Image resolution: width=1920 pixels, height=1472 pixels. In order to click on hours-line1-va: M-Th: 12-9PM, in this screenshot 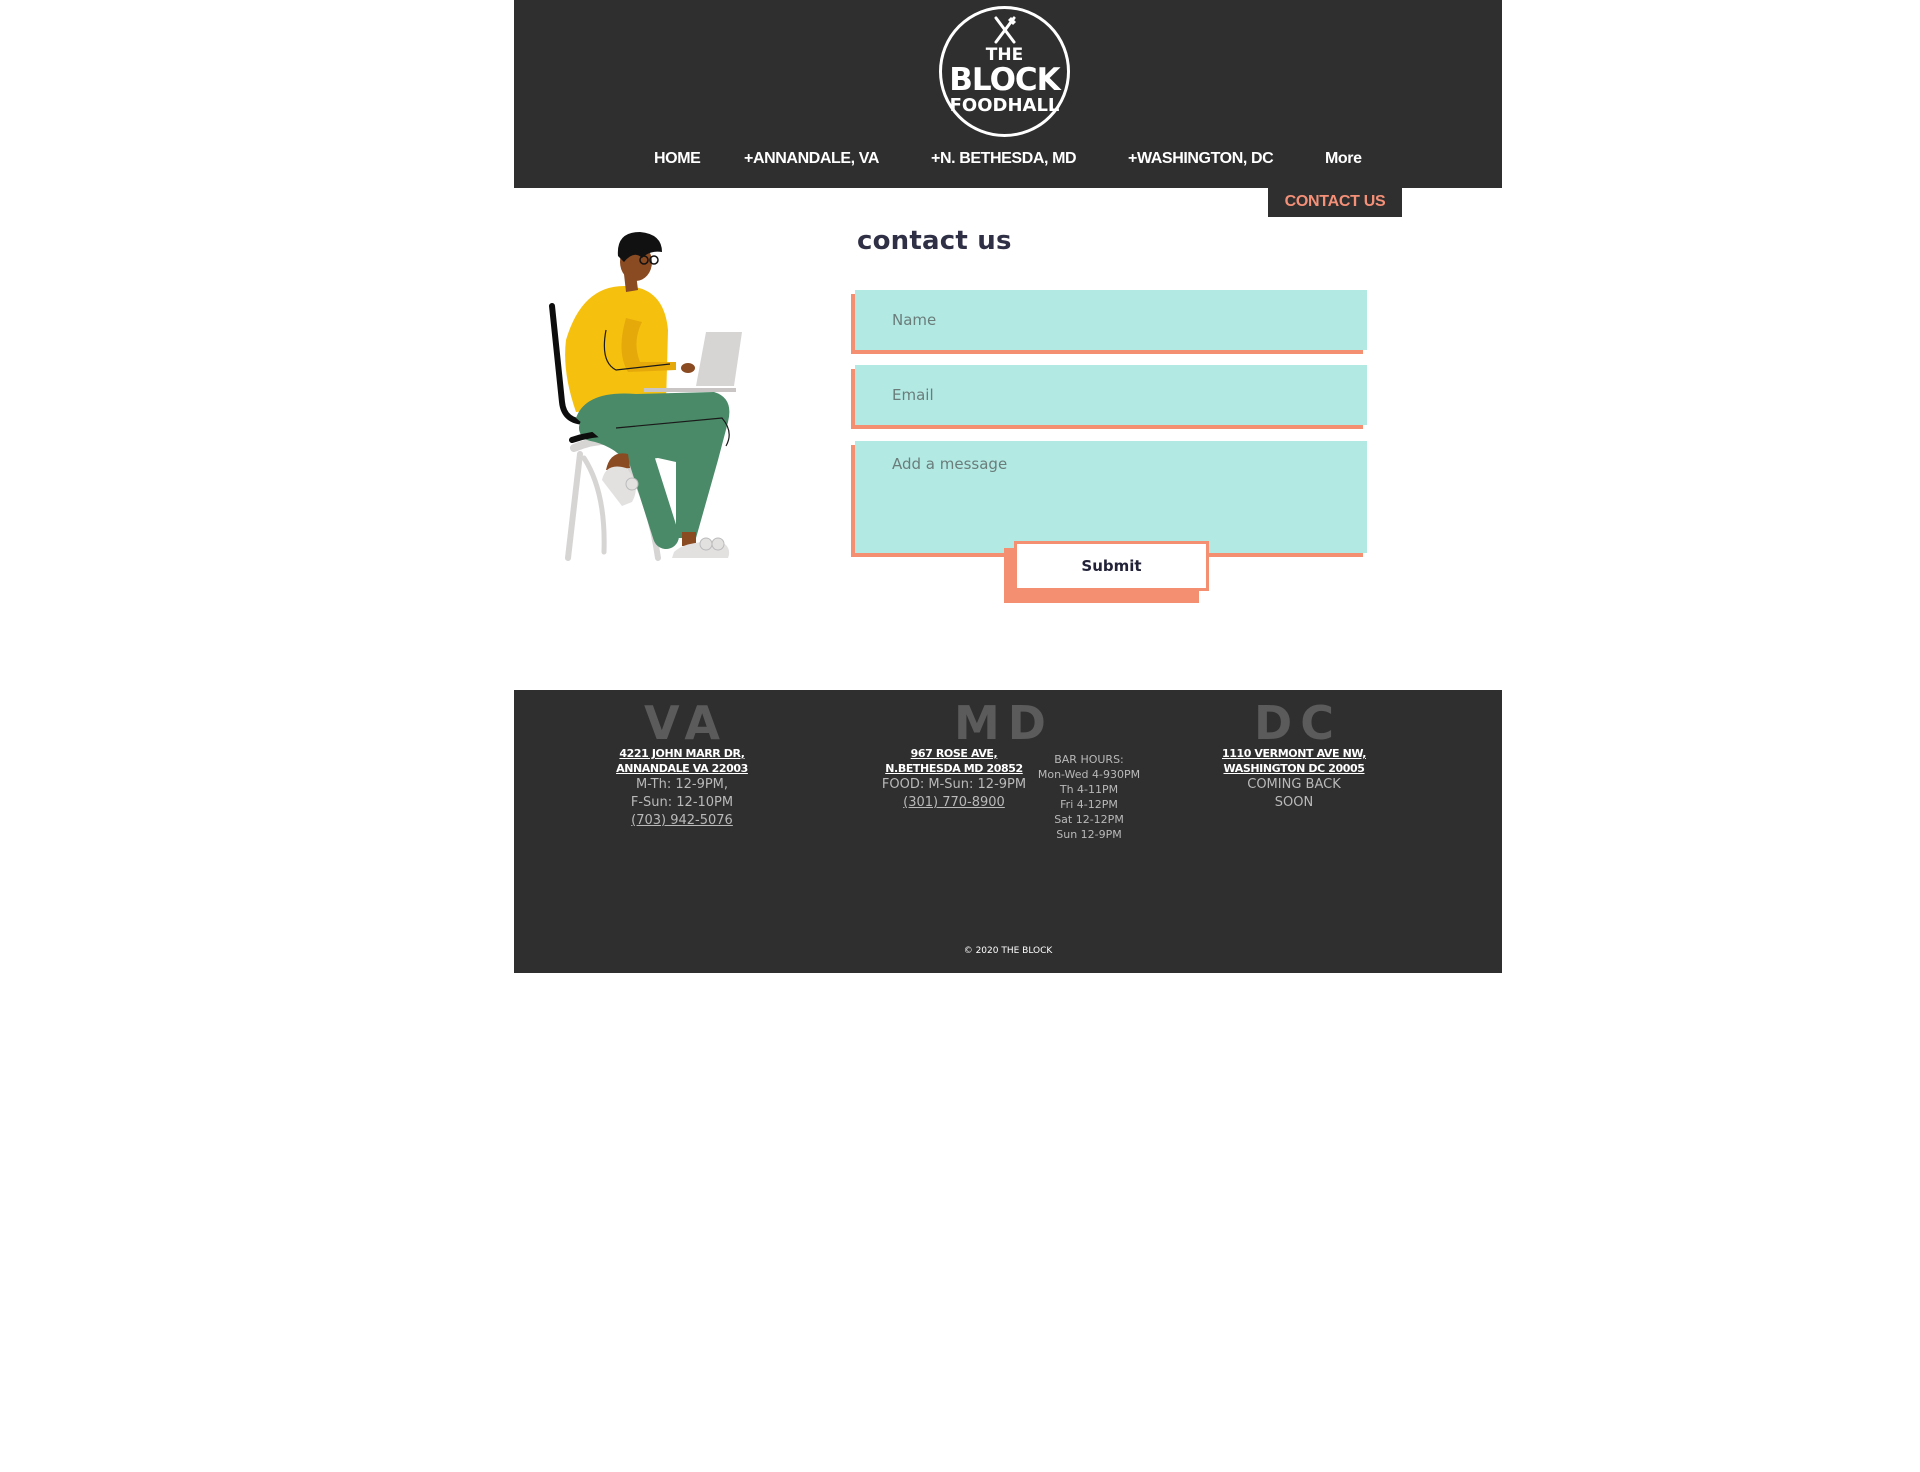, I will do `click(682, 784)`.